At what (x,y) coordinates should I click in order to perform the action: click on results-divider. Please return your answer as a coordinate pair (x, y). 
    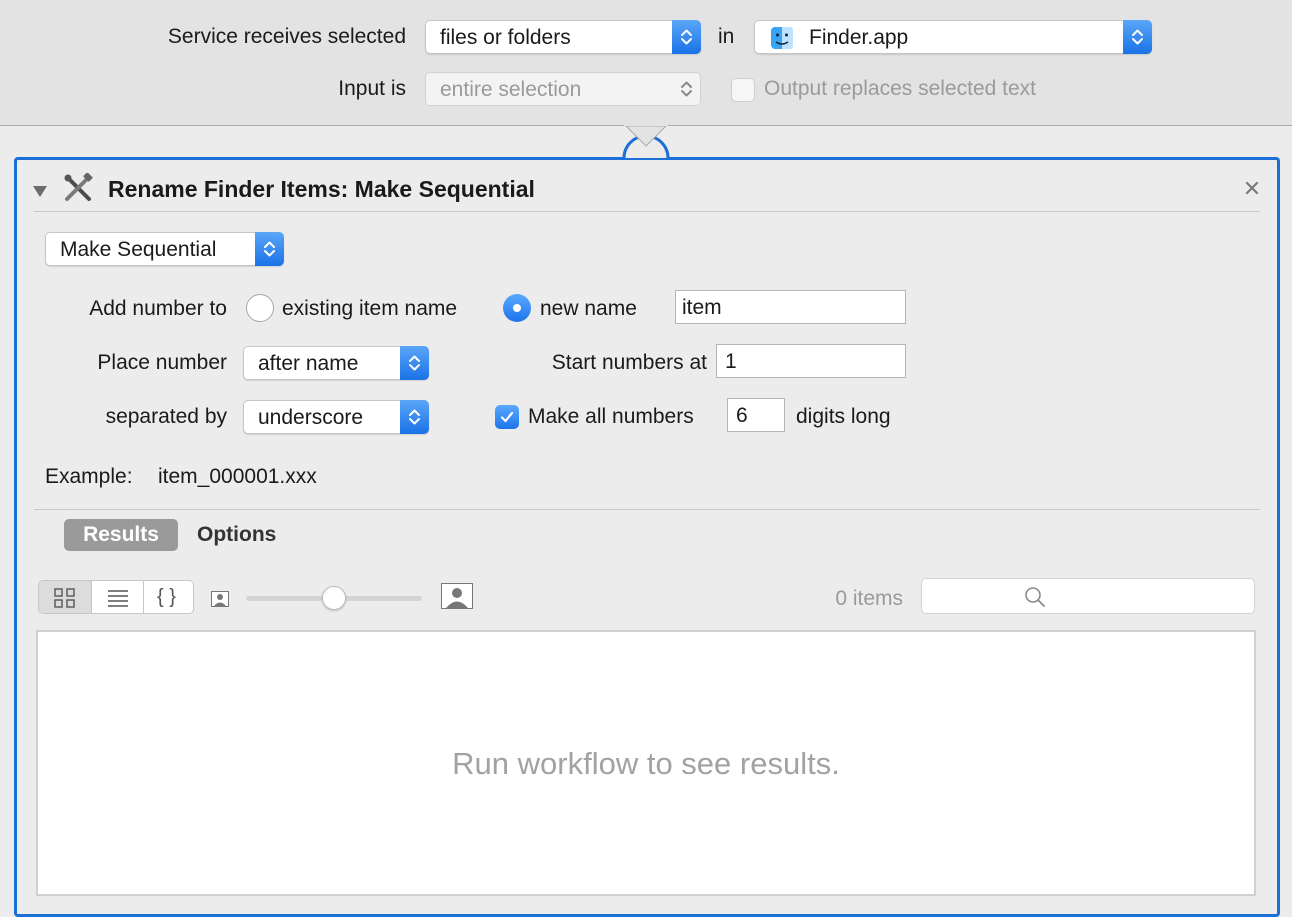
    Looking at the image, I should click on (647, 509).